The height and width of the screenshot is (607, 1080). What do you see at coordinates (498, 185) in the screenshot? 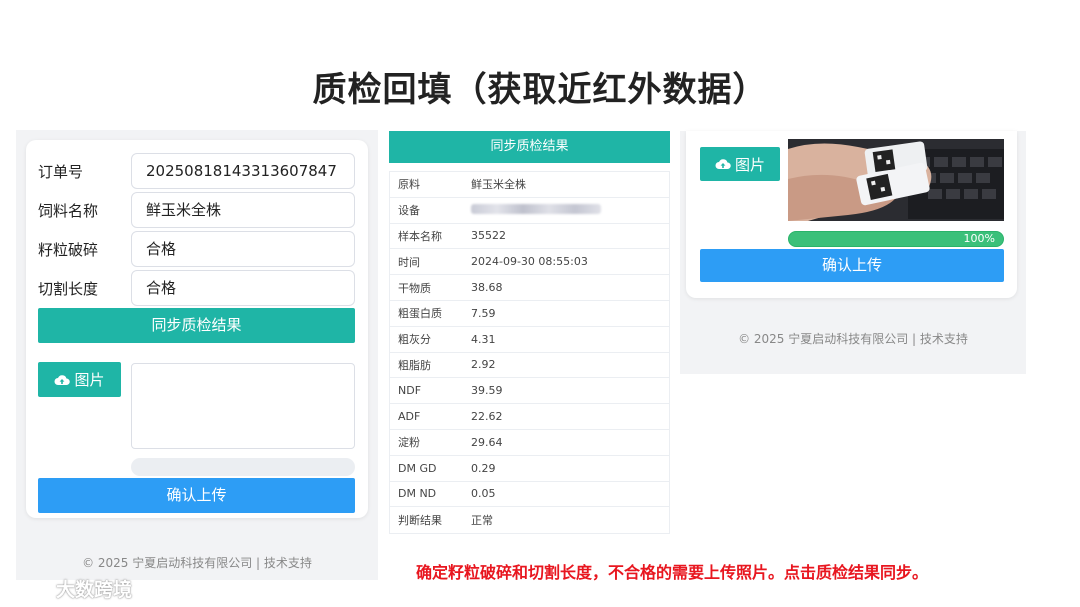
I see `result-value: 鲜玉米全株` at bounding box center [498, 185].